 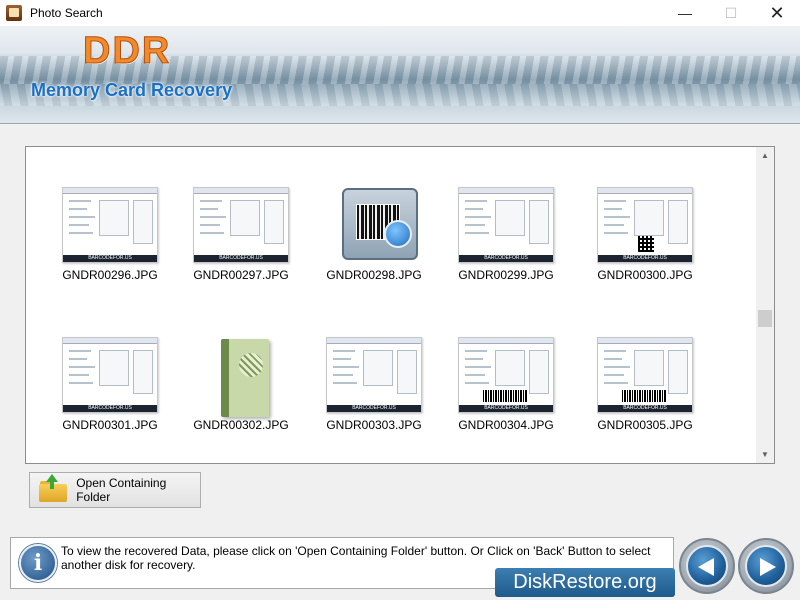 I want to click on diskrestore-brand: DiskRestore.org, so click(x=585, y=582).